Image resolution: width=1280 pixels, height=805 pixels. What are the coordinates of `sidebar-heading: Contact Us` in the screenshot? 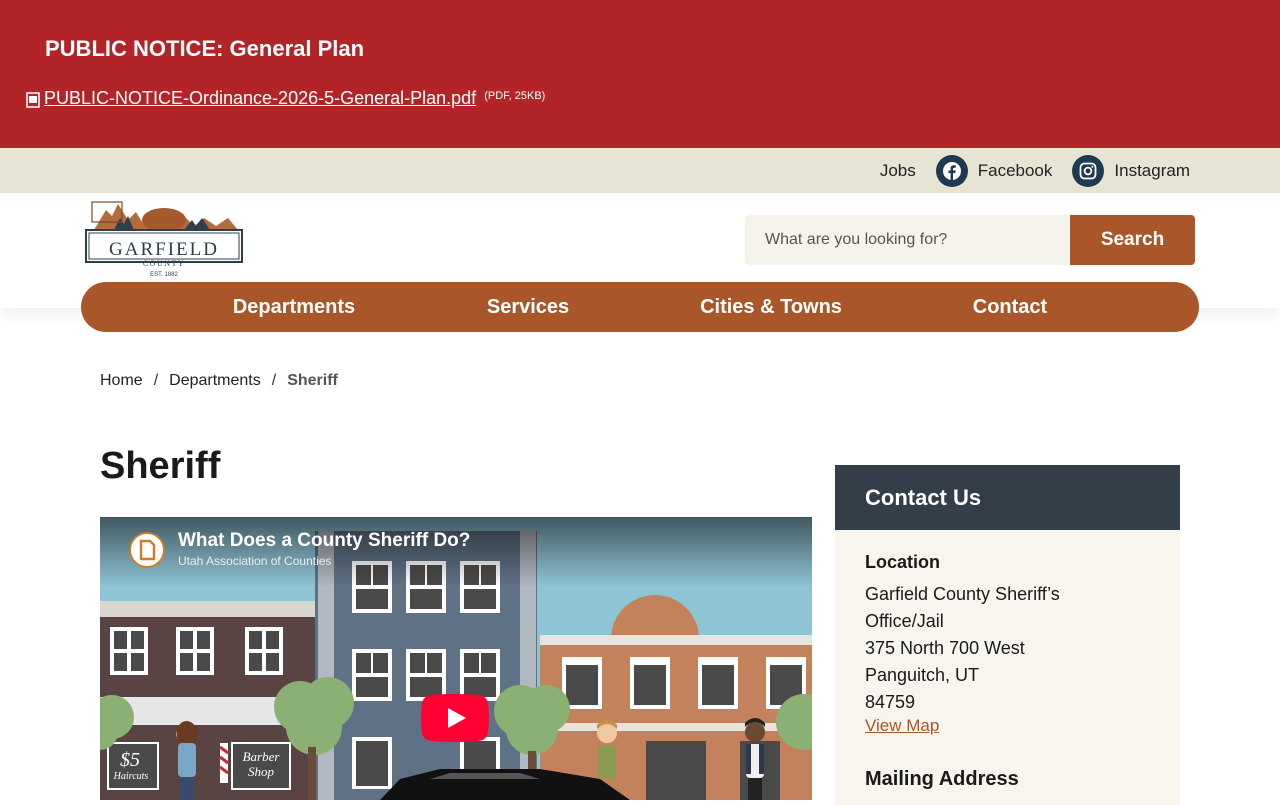 It's located at (1007, 497).